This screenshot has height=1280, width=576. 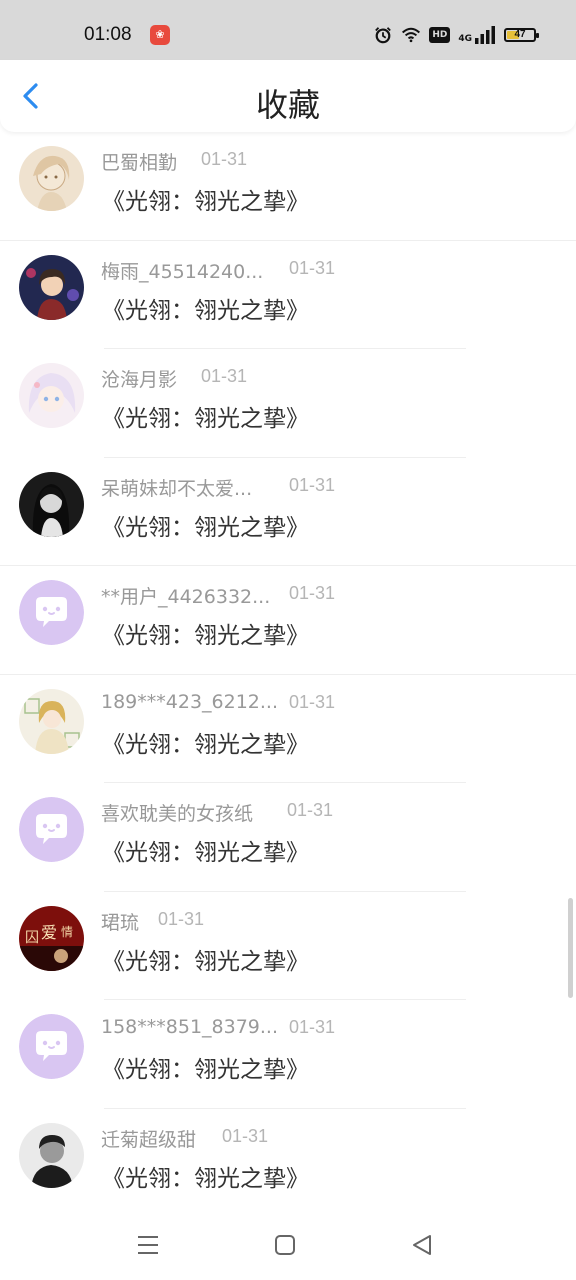 What do you see at coordinates (456, 35) in the screenshot?
I see `status-icons: HD 4G 47` at bounding box center [456, 35].